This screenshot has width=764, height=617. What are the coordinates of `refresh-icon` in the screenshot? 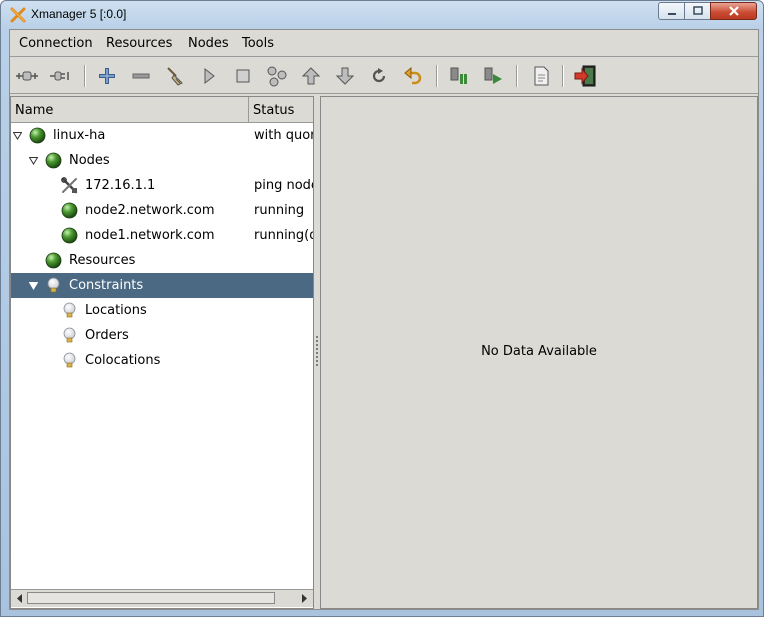 It's located at (379, 75).